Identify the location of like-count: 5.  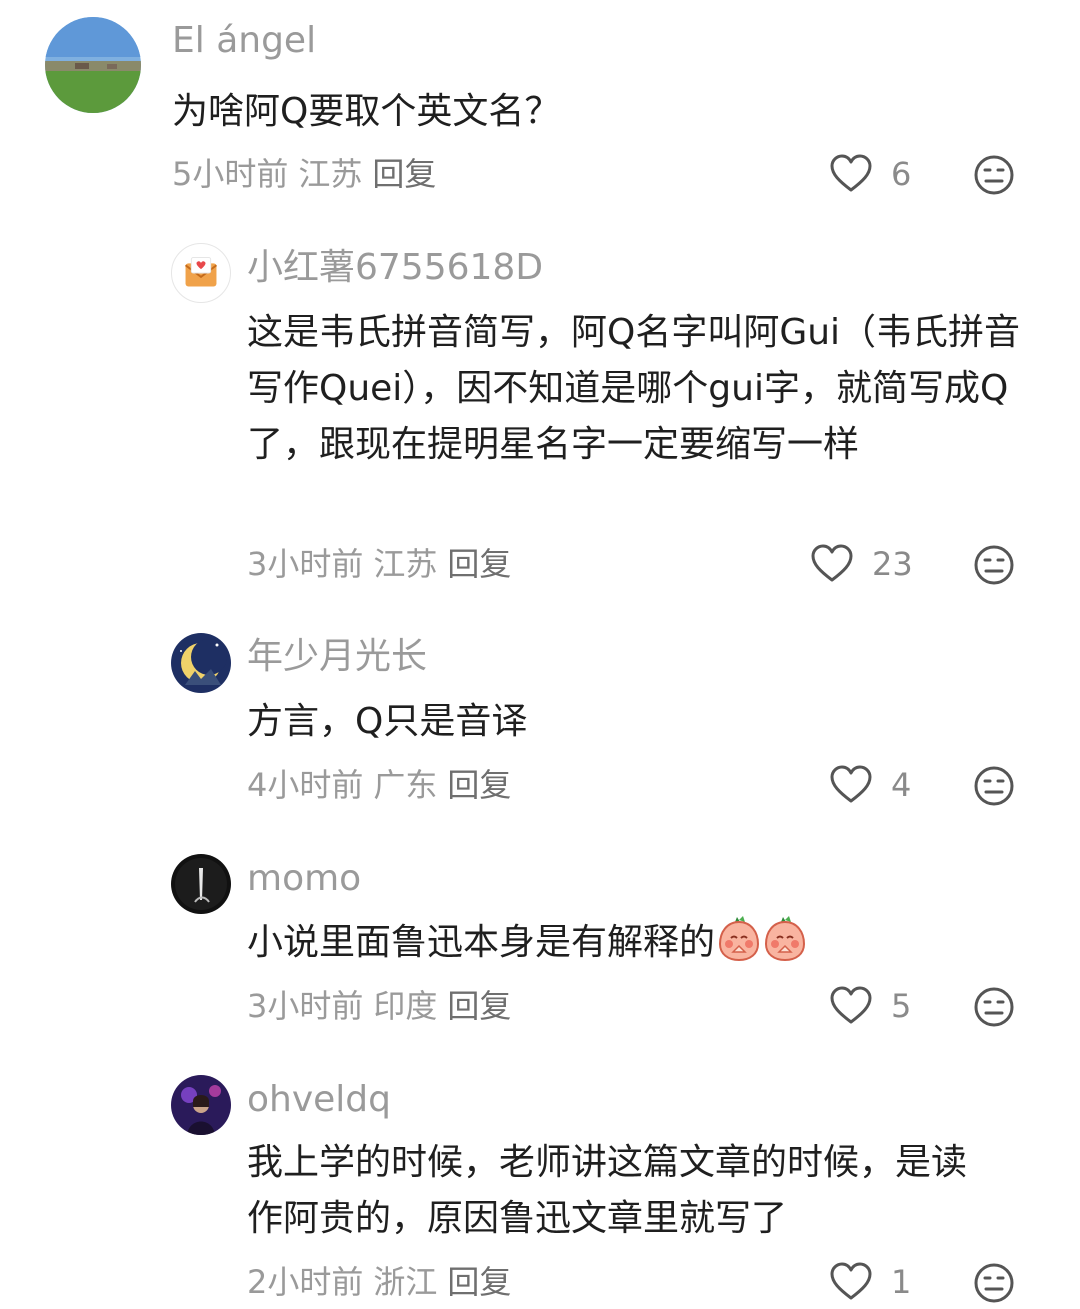
(901, 1006).